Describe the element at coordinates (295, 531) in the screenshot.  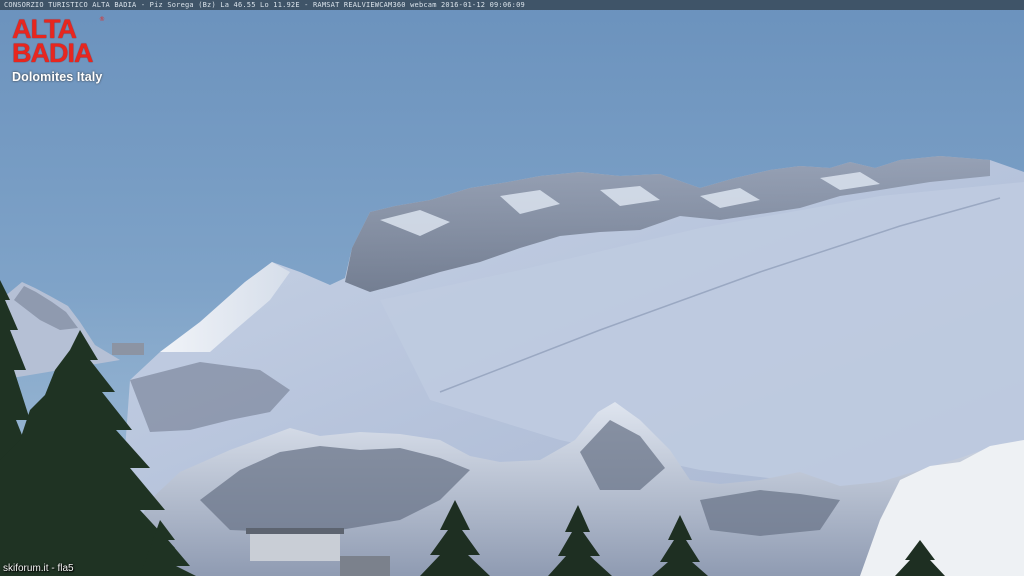
I see `building-roof` at that location.